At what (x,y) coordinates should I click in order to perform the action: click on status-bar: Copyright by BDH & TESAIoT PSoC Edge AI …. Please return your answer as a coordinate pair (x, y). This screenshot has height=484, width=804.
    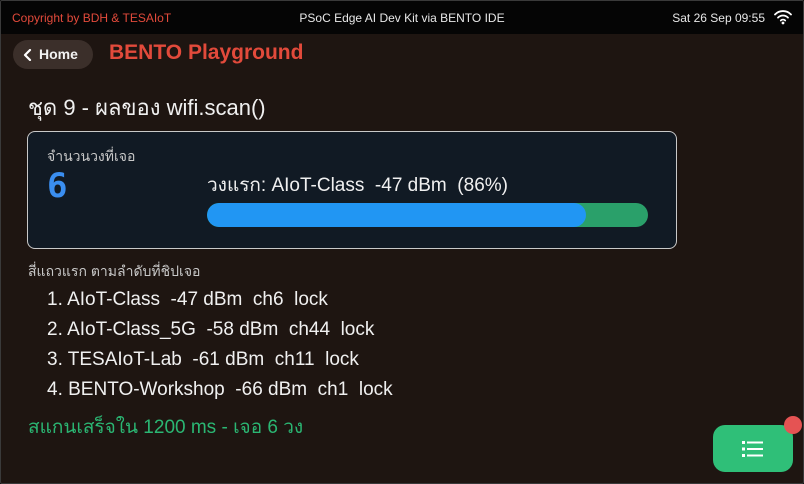
    Looking at the image, I should click on (402, 17).